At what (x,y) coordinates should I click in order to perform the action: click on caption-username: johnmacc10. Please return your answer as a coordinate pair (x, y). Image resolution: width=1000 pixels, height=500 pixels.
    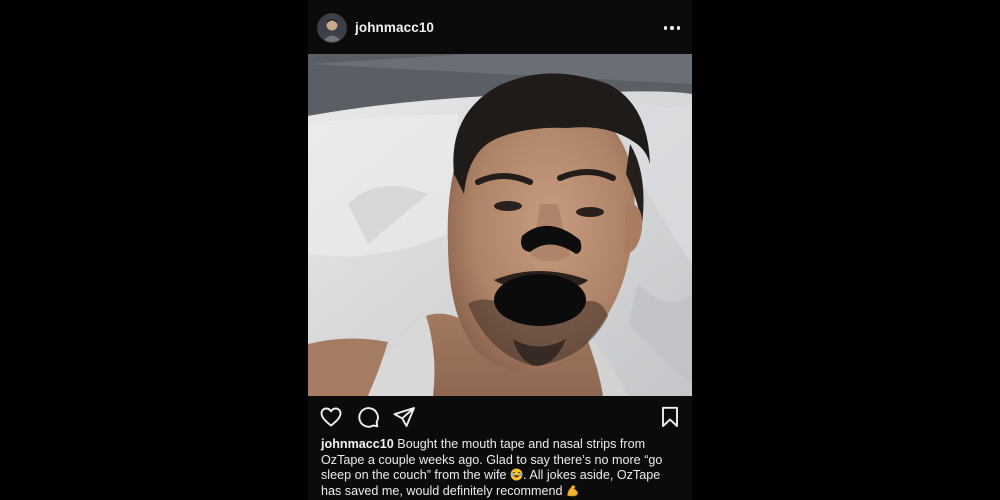
    Looking at the image, I should click on (357, 444).